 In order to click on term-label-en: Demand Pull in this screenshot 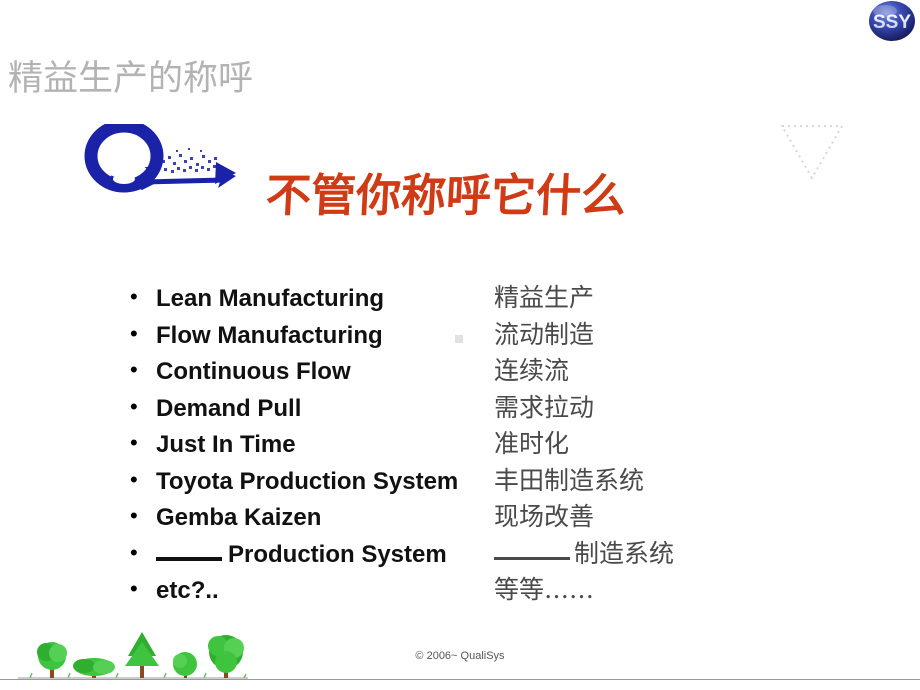, I will do `click(229, 408)`.